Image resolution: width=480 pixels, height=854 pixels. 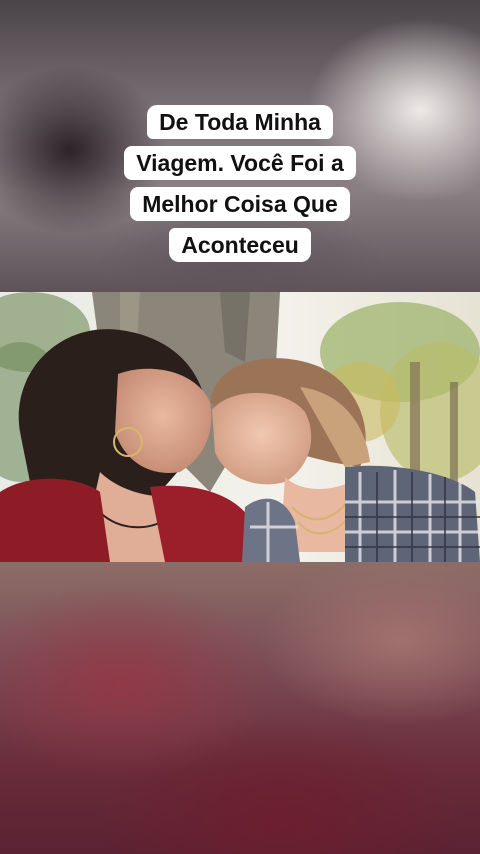 What do you see at coordinates (240, 204) in the screenshot?
I see `caption-line-3: Melhor Coisa Que` at bounding box center [240, 204].